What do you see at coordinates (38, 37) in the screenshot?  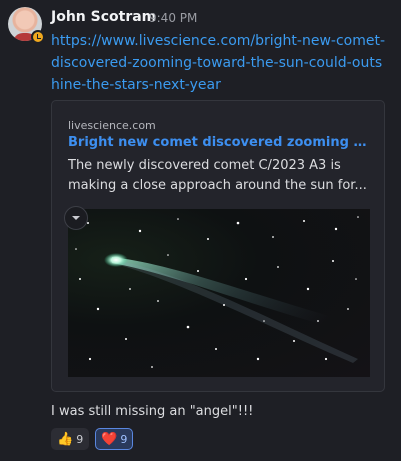 I see `clock-badge-icon` at bounding box center [38, 37].